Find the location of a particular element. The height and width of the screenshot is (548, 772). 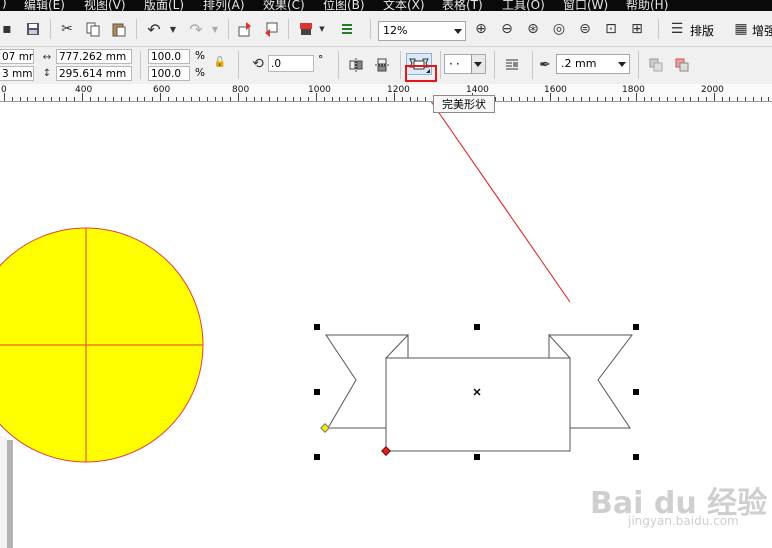

baidu-watermark-url: jingyan.baidu.com is located at coordinates (683, 521).